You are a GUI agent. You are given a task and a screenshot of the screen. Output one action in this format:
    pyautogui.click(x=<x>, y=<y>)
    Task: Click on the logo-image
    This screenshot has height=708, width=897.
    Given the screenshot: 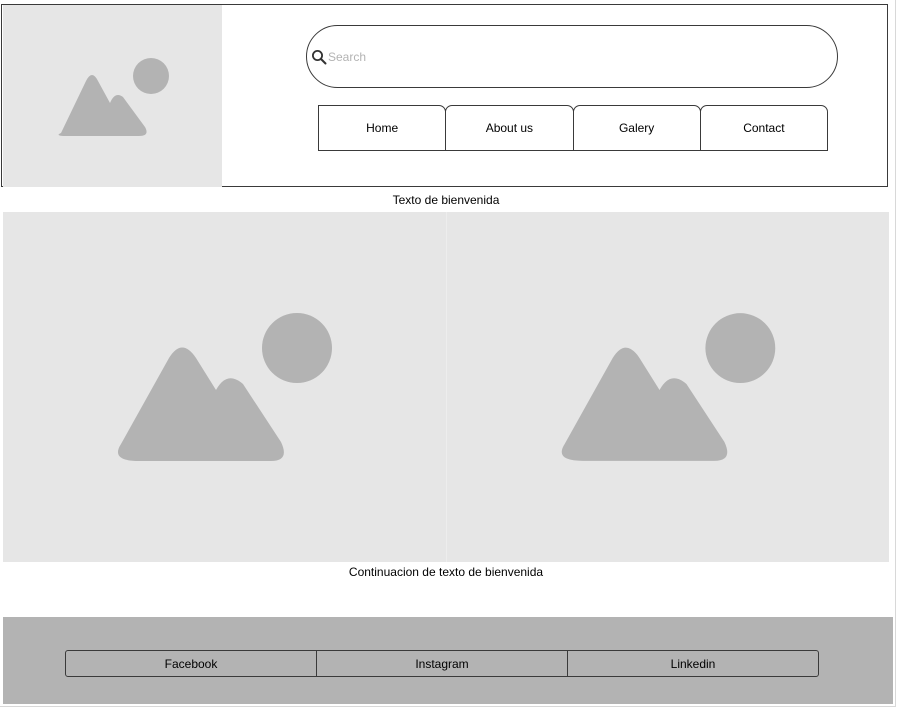 What is the action you would take?
    pyautogui.click(x=112, y=96)
    